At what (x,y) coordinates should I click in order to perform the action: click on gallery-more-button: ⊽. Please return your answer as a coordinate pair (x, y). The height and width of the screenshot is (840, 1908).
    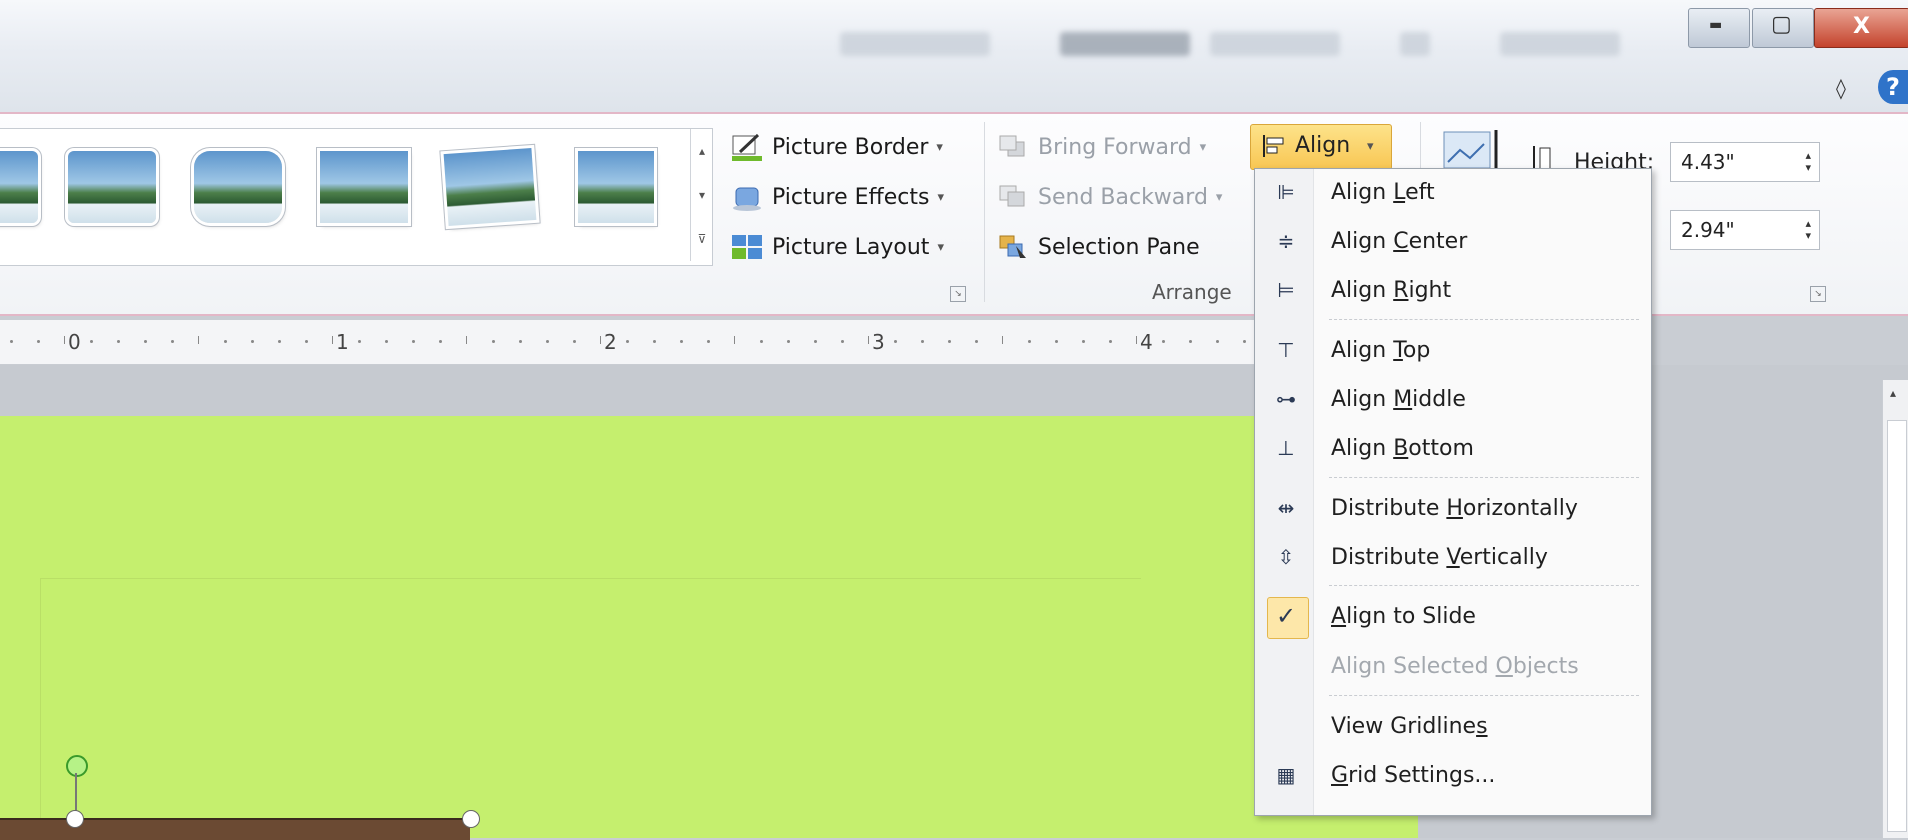
    Looking at the image, I should click on (701, 239).